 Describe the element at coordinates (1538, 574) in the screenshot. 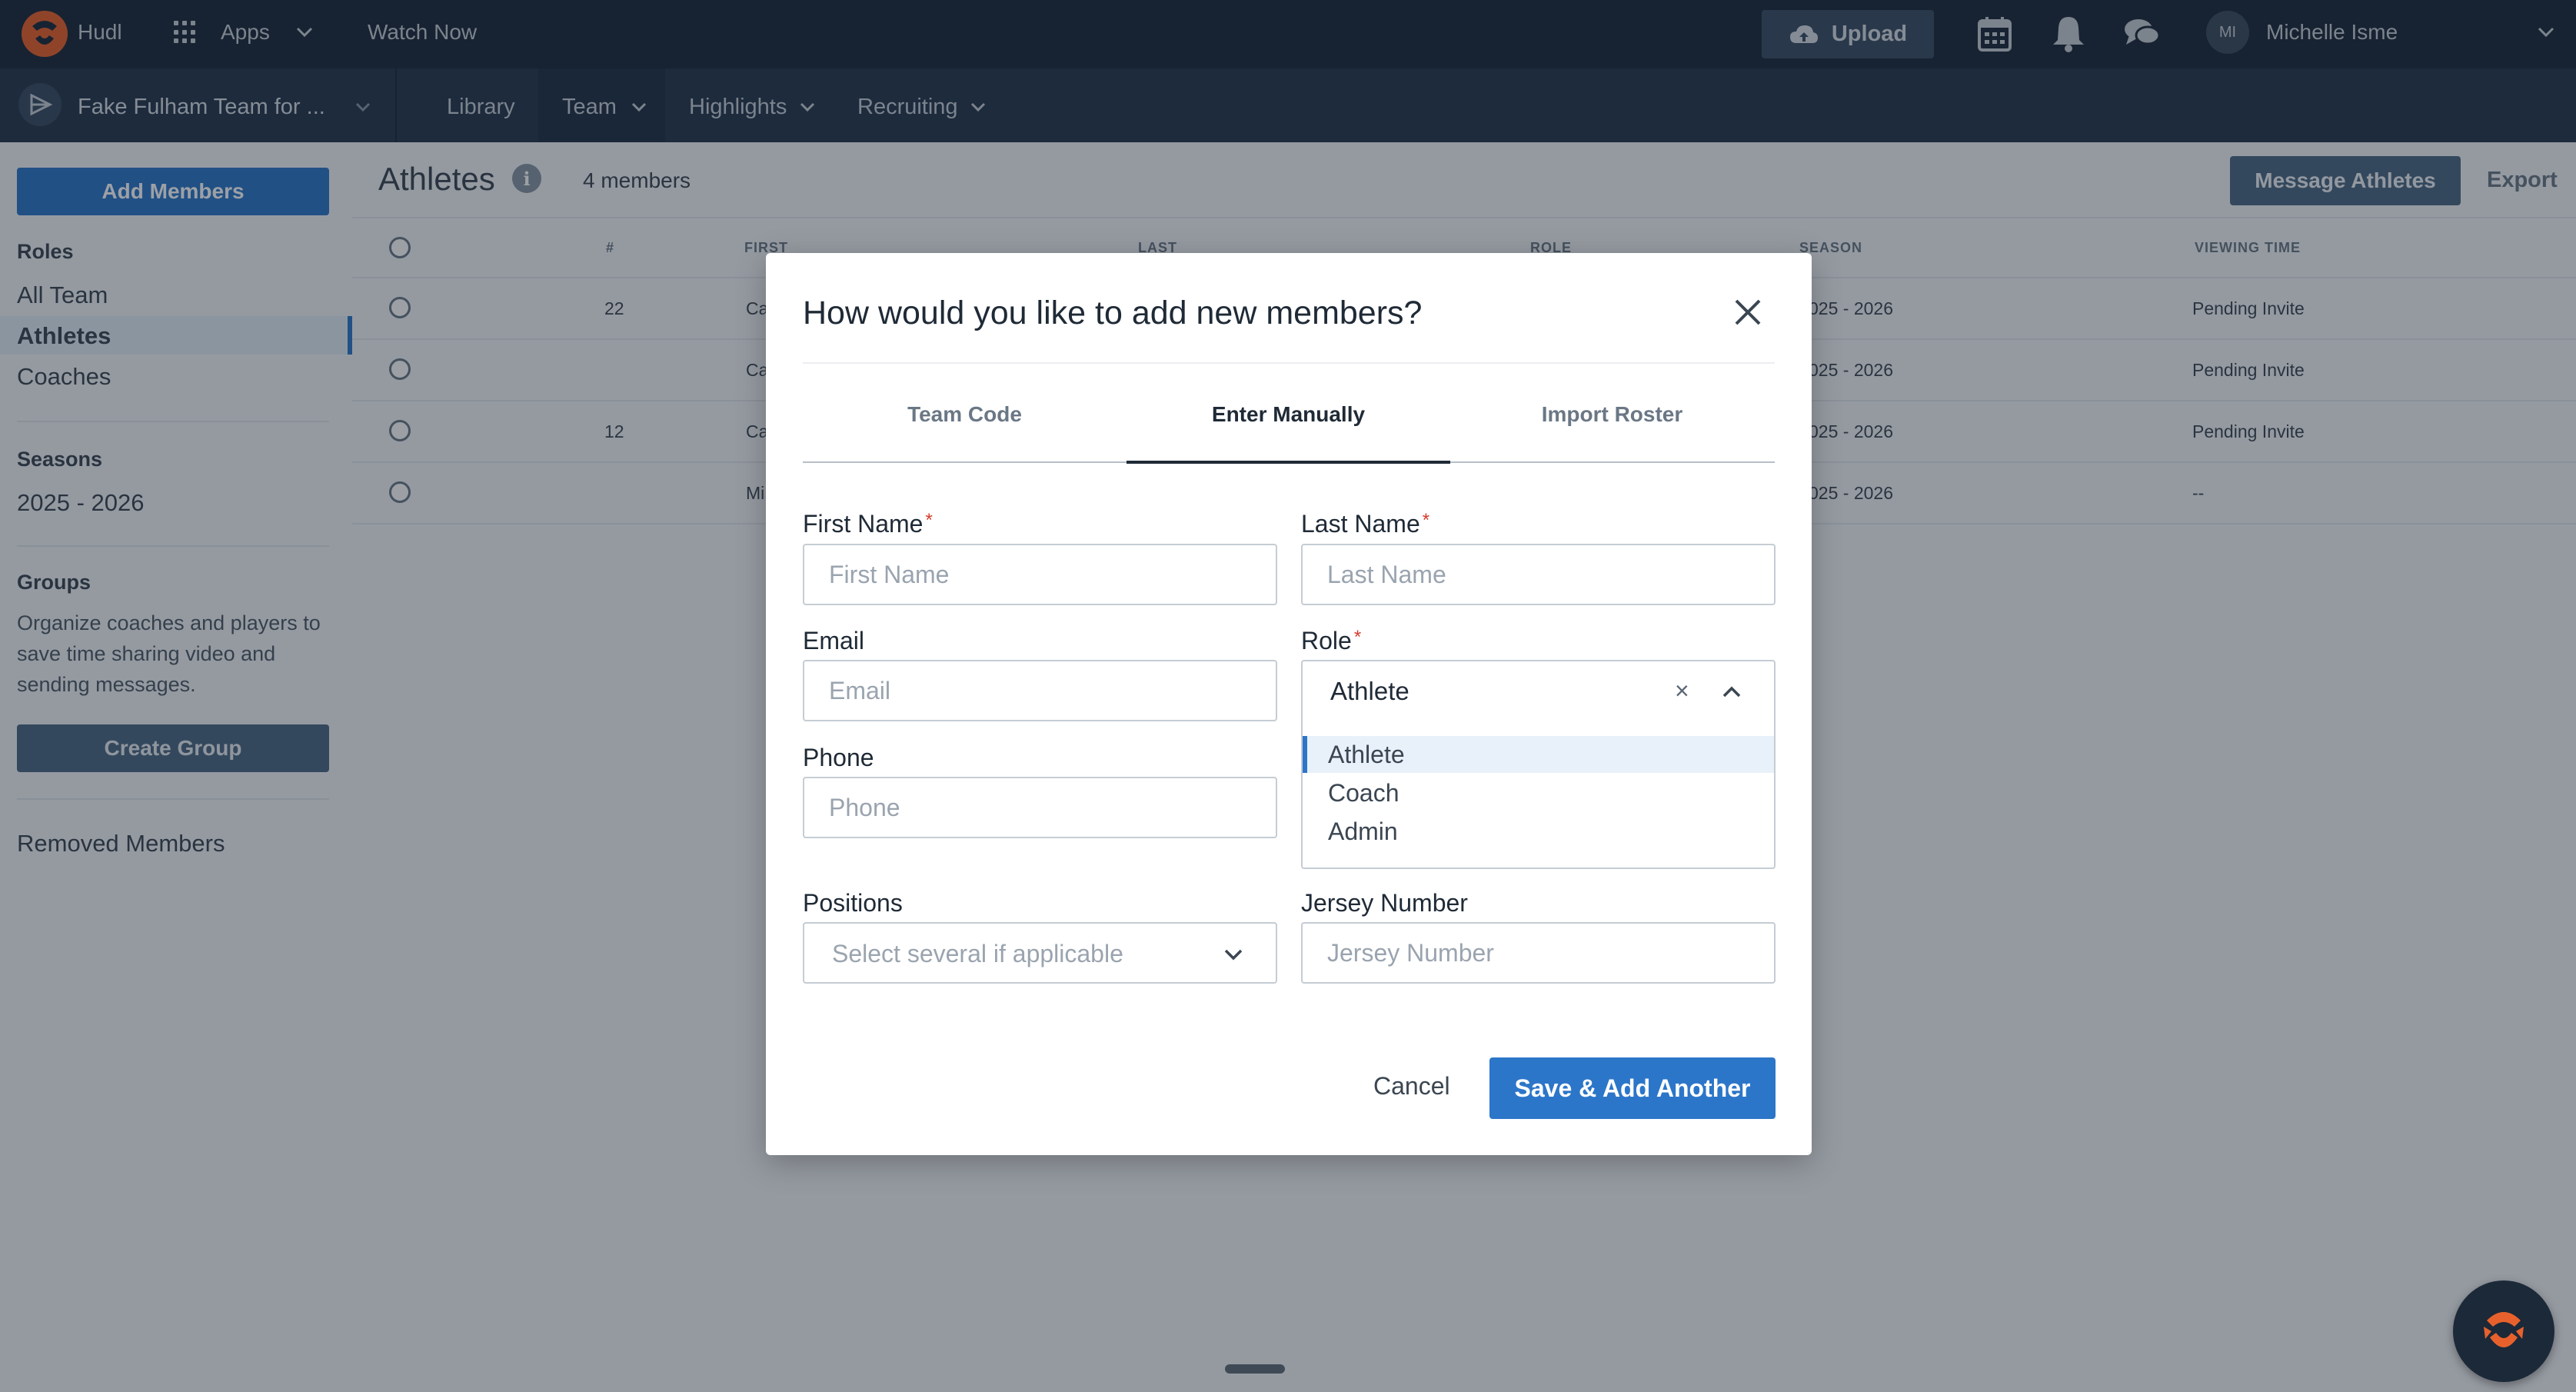

I see `last-name-field` at that location.